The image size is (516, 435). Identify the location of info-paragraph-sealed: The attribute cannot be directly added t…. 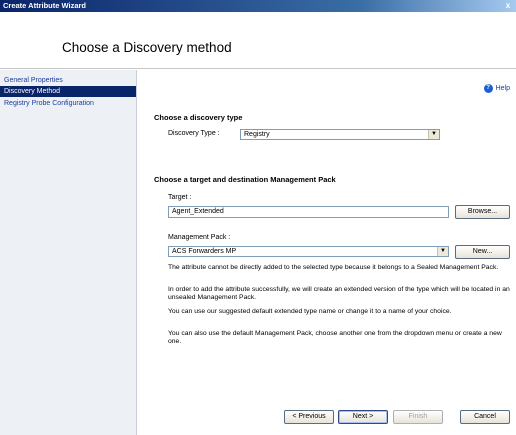
(333, 267).